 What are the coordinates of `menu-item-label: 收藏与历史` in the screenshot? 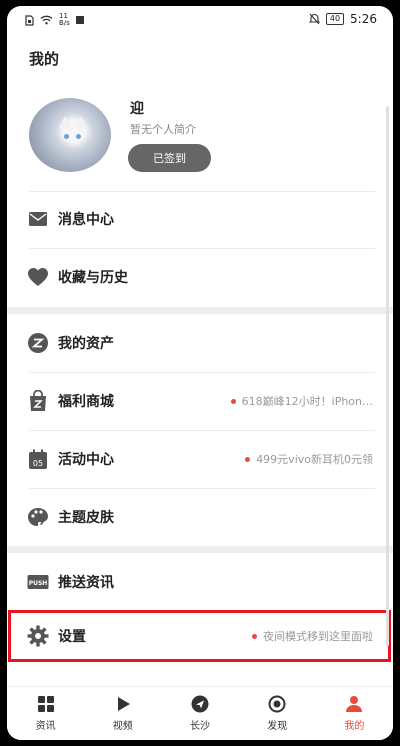 It's located at (93, 278).